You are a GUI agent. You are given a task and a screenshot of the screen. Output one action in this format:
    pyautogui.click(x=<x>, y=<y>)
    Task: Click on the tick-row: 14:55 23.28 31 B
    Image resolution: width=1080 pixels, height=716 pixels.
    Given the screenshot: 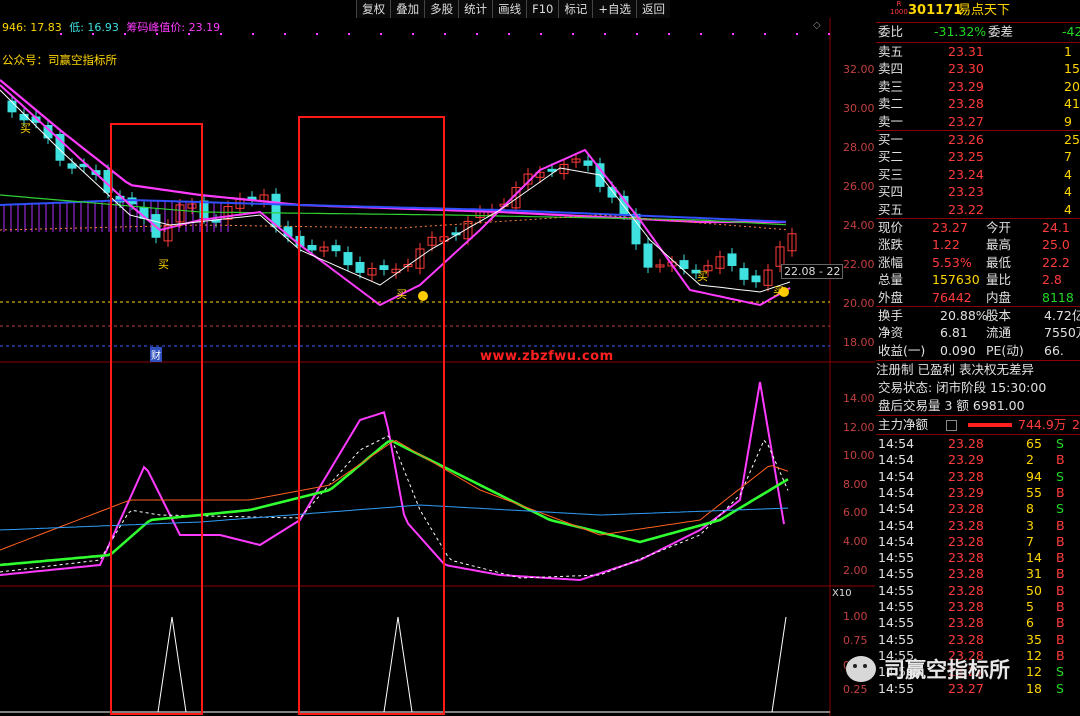 What is the action you would take?
    pyautogui.click(x=971, y=574)
    